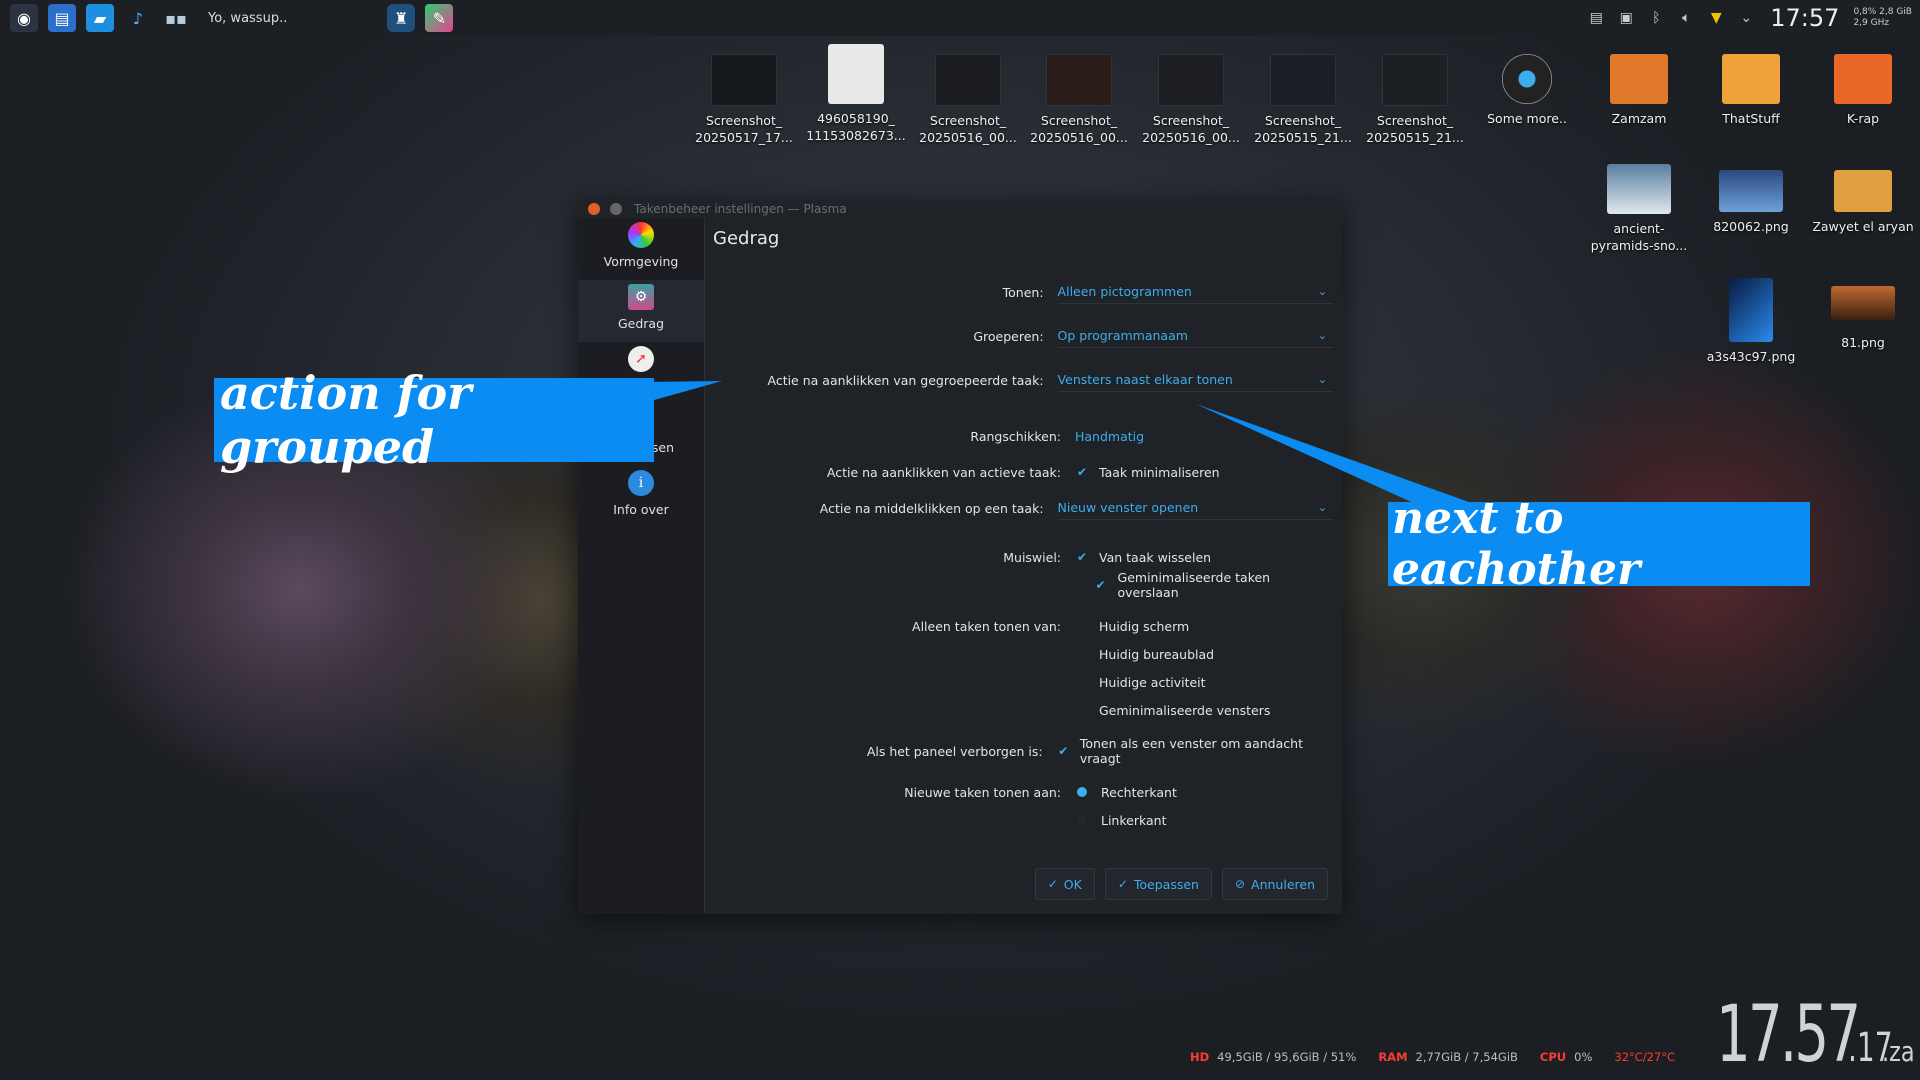  I want to click on hd-key: HD, so click(1200, 1057).